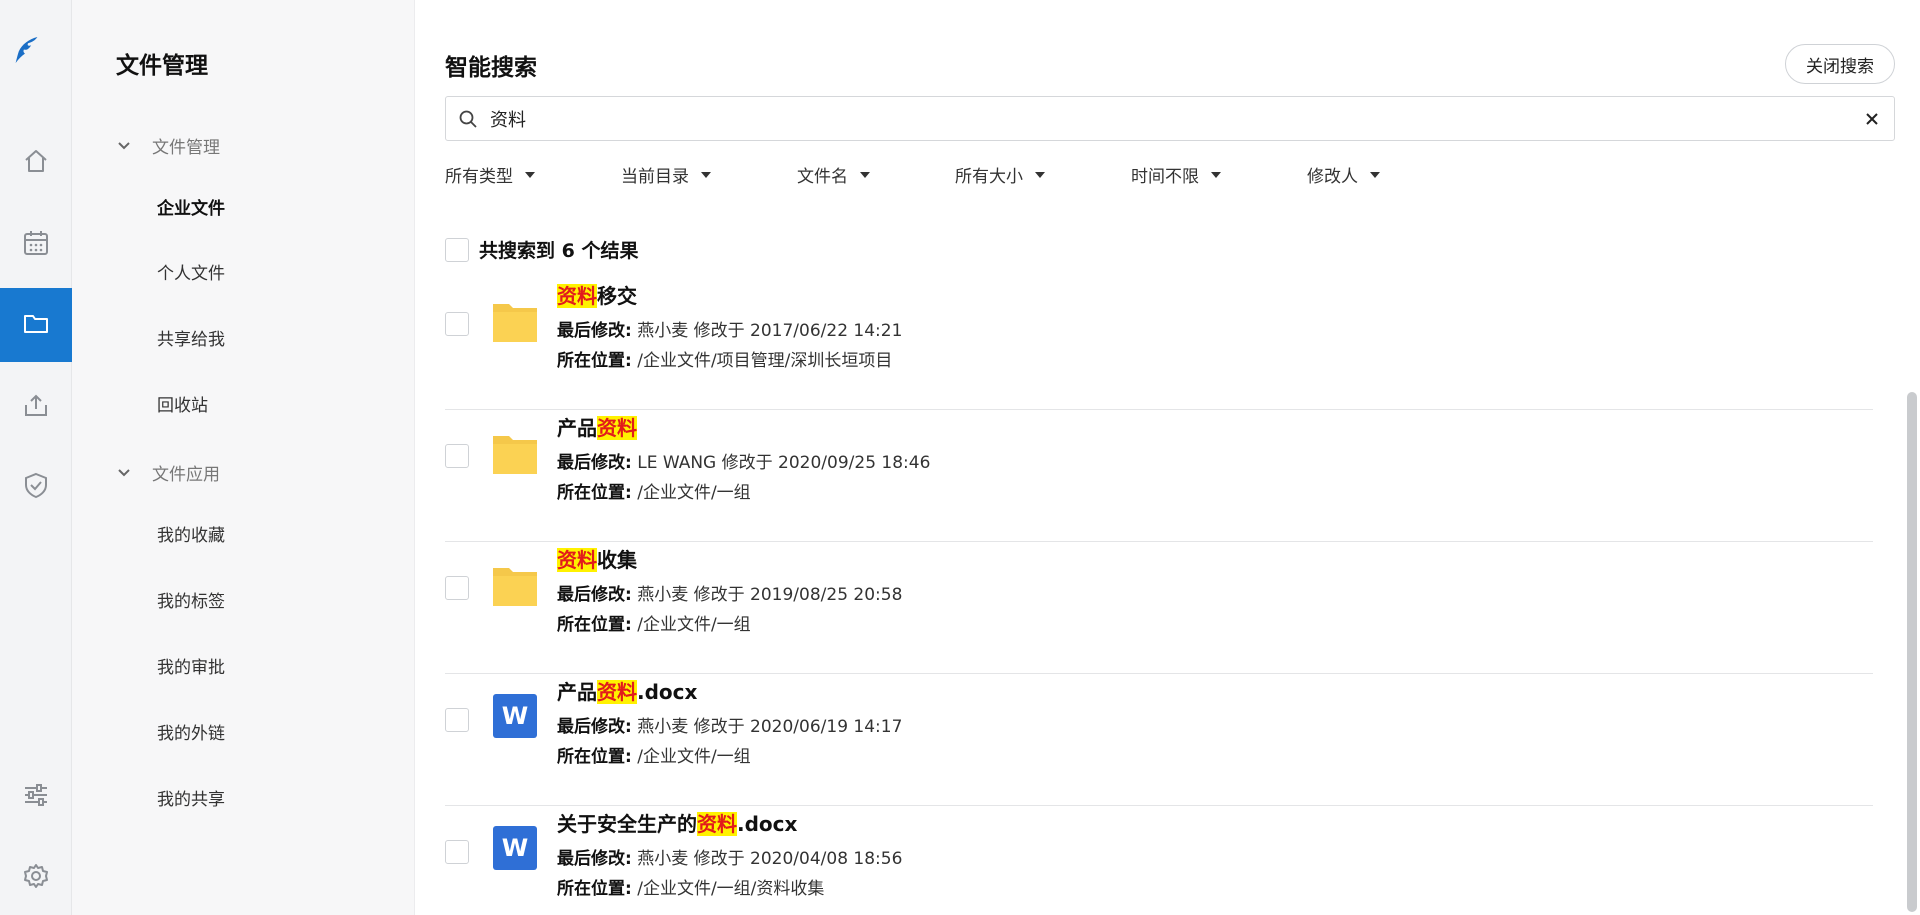  What do you see at coordinates (191, 337) in the screenshot?
I see `sidebar-item-shared-with-me: 共享给我` at bounding box center [191, 337].